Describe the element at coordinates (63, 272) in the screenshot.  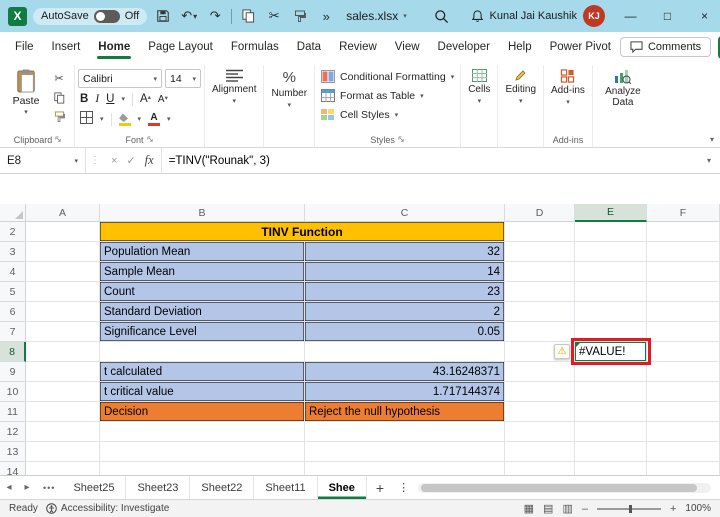
I see `cell-A4` at that location.